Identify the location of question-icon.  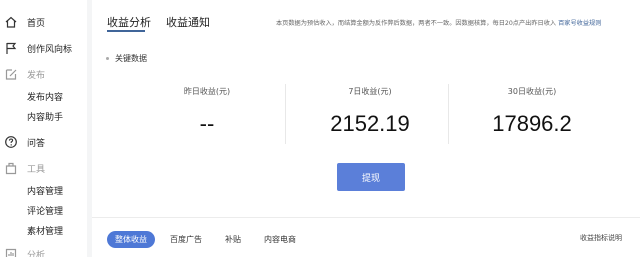
(11, 142).